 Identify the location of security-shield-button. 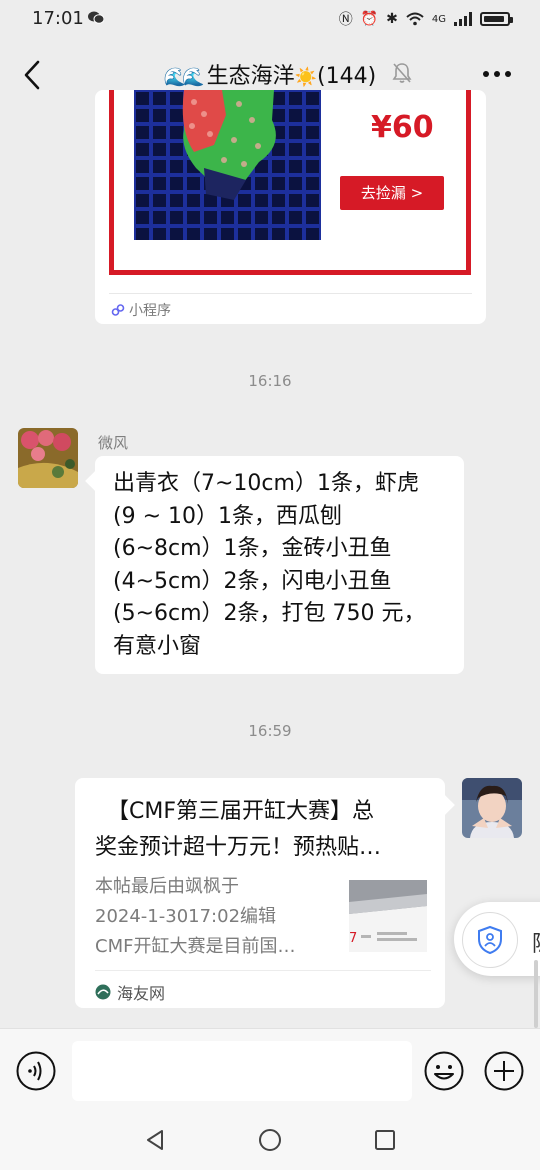
(490, 940).